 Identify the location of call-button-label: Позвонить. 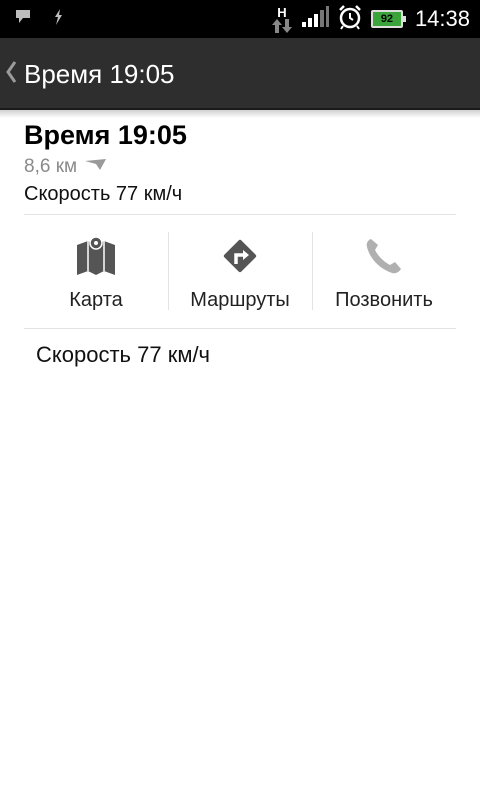
(384, 300).